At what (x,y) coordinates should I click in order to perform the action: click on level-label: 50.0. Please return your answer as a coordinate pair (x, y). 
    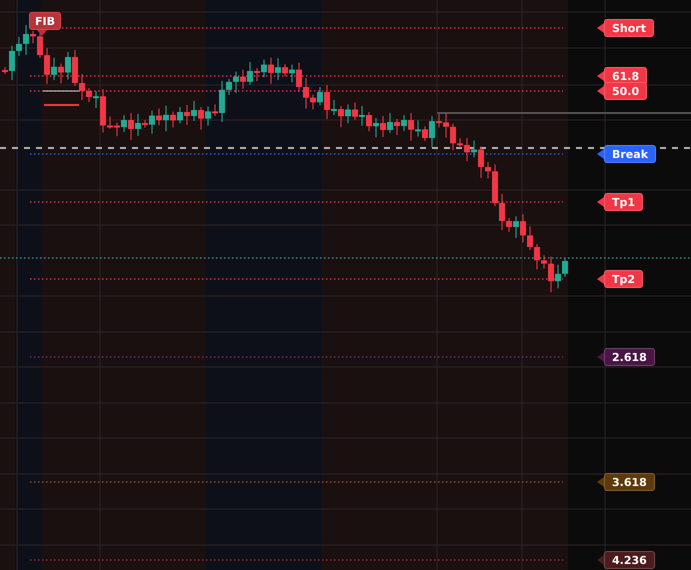
    Looking at the image, I should click on (622, 91).